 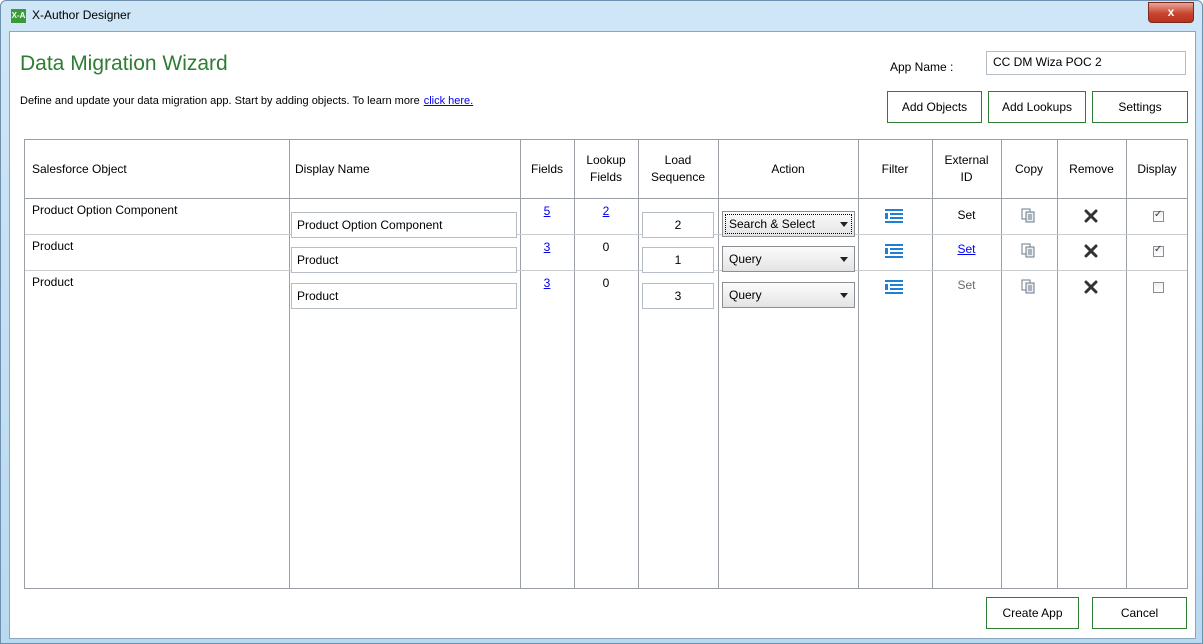 What do you see at coordinates (81, 15) in the screenshot?
I see `window-title: X-Author Designer` at bounding box center [81, 15].